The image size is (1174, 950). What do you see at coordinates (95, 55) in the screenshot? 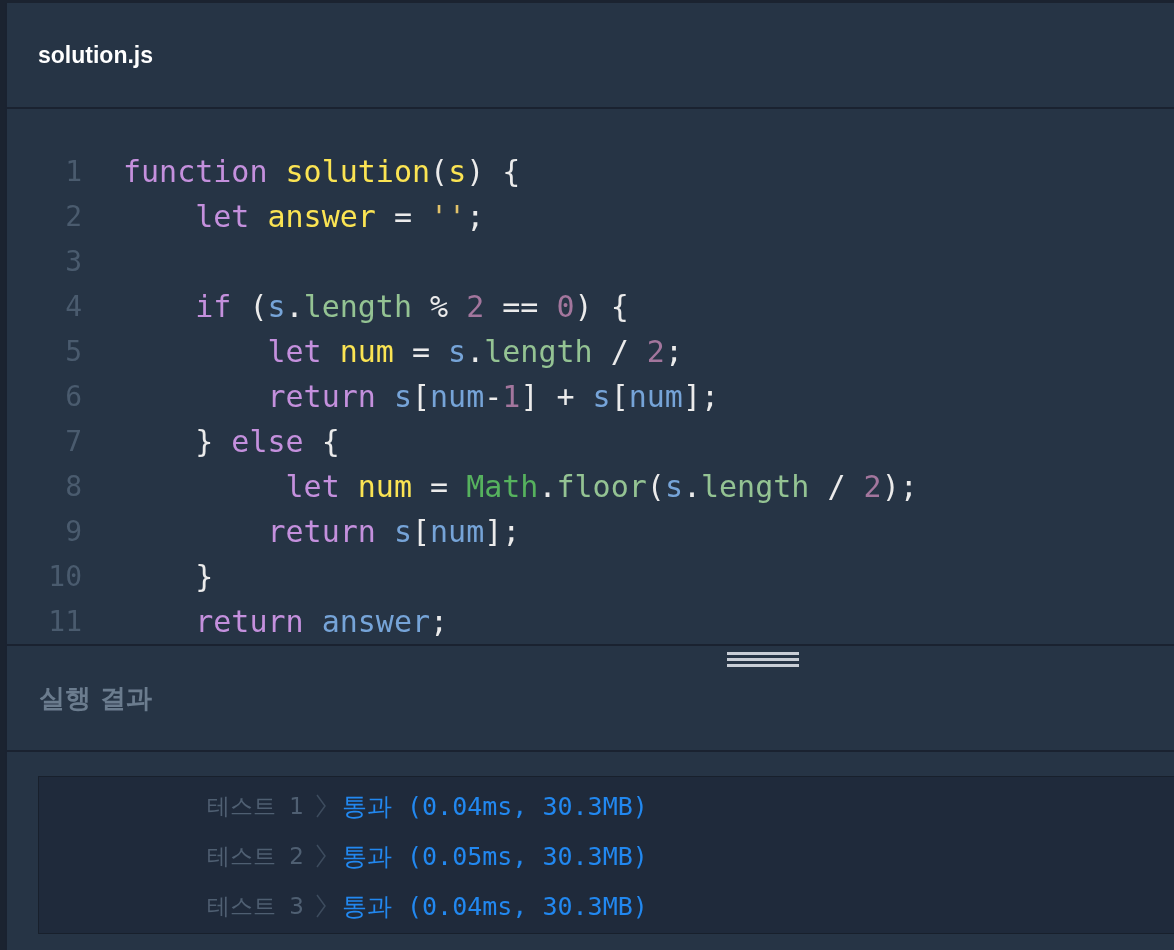
I see `file-title: solution.js` at bounding box center [95, 55].